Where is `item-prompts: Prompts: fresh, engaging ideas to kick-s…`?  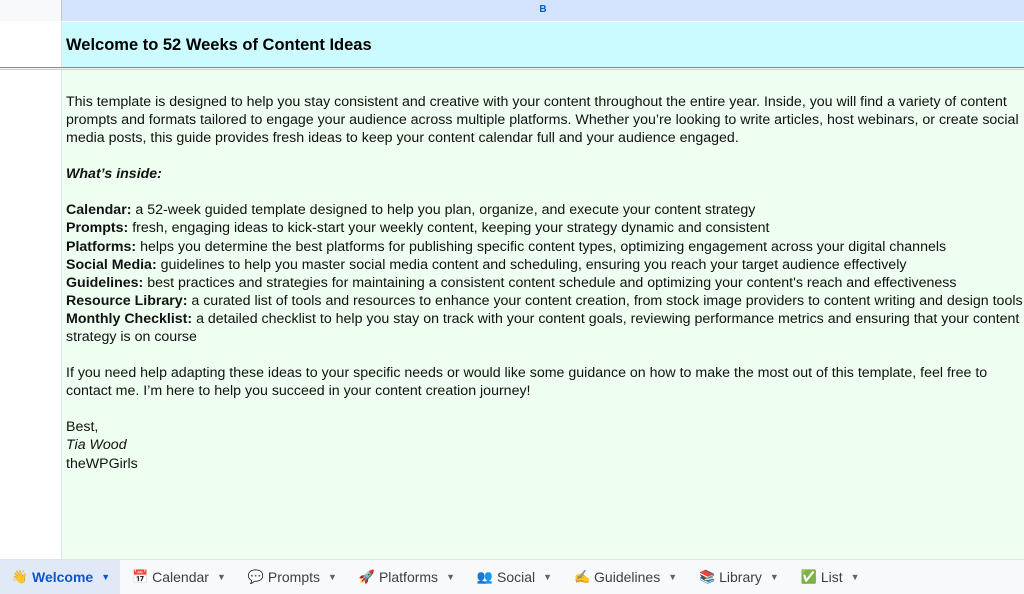 item-prompts: Prompts: fresh, engaging ideas to kick-s… is located at coordinates (545, 228).